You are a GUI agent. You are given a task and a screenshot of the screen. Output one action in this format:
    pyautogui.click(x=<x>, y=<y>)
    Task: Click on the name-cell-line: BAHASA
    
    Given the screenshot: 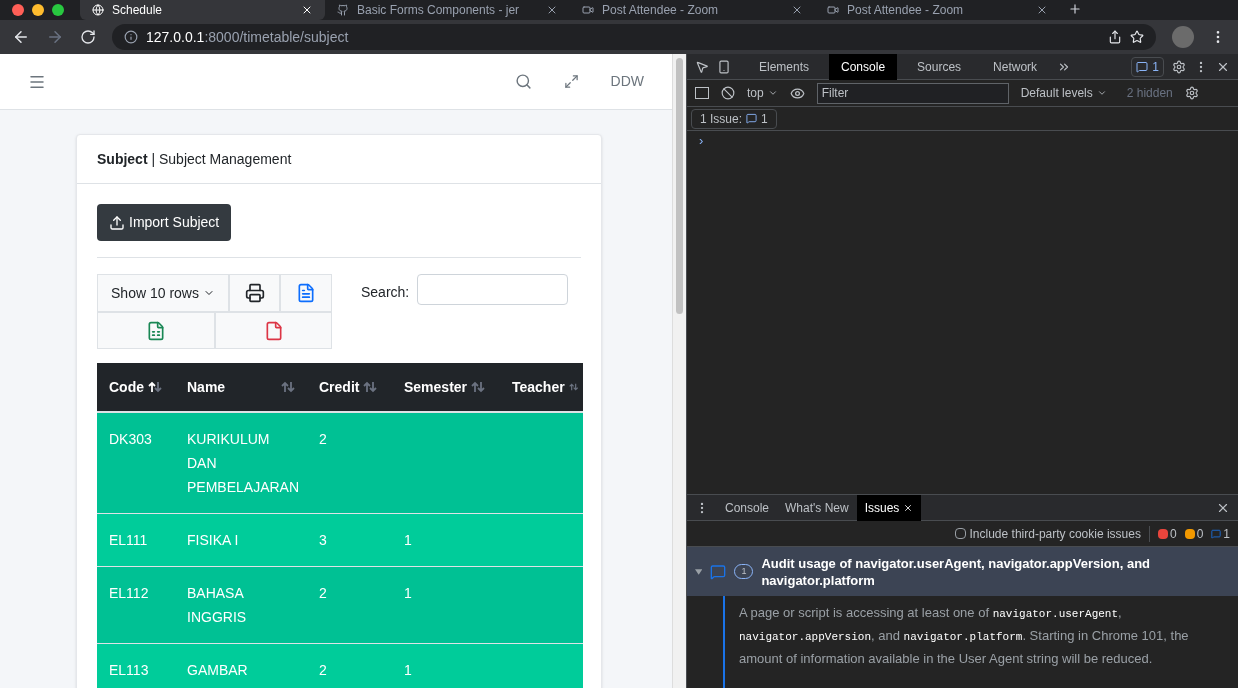 What is the action you would take?
    pyautogui.click(x=216, y=593)
    